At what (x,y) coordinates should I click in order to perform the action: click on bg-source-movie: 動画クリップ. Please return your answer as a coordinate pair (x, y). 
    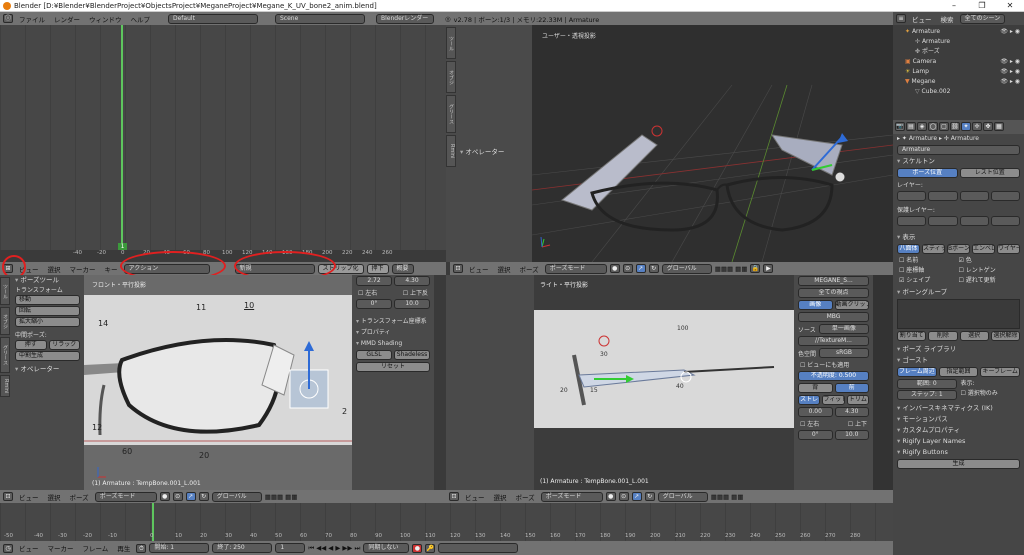
    Looking at the image, I should click on (851, 305).